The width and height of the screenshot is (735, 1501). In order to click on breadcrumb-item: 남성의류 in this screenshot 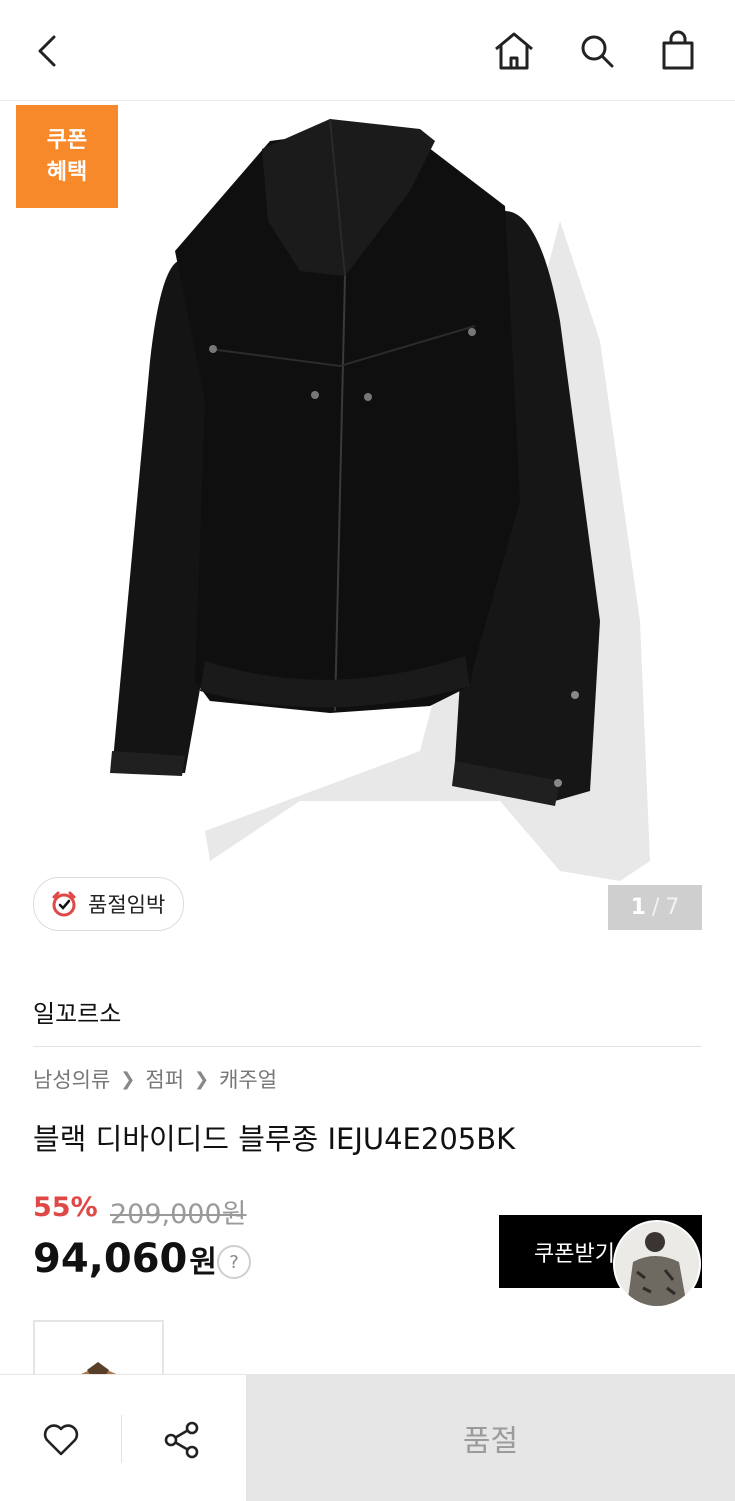, I will do `click(71, 1079)`.